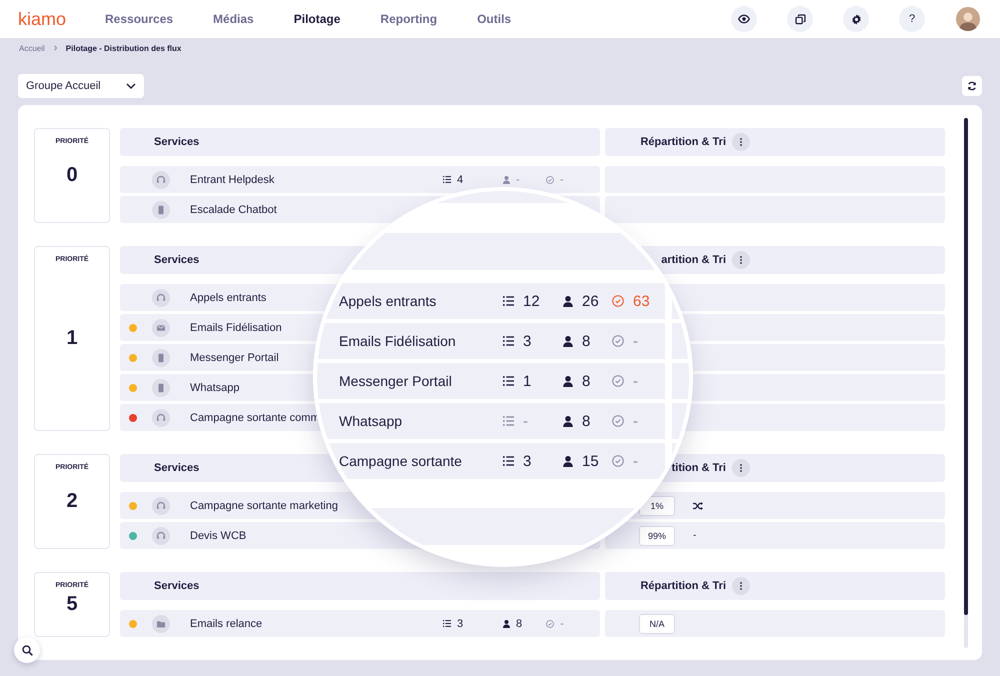 The height and width of the screenshot is (676, 1000). I want to click on folder-icon, so click(161, 623).